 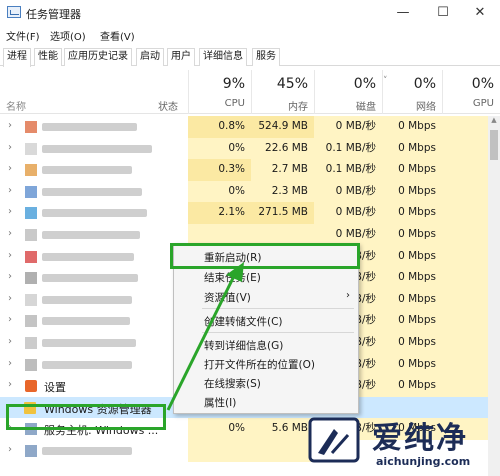 What do you see at coordinates (205, 336) in the screenshot?
I see `annotation-arrow` at bounding box center [205, 336].